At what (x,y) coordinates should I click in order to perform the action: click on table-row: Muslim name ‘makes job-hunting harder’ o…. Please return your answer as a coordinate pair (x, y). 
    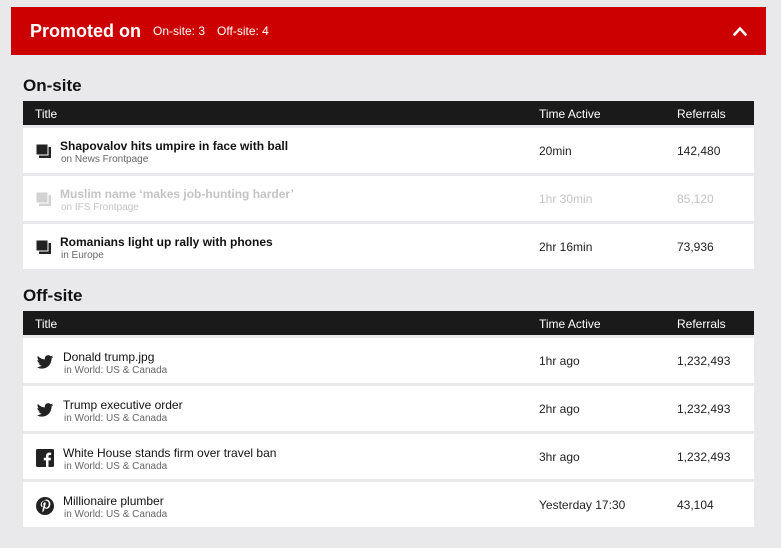
    Looking at the image, I should click on (388, 198).